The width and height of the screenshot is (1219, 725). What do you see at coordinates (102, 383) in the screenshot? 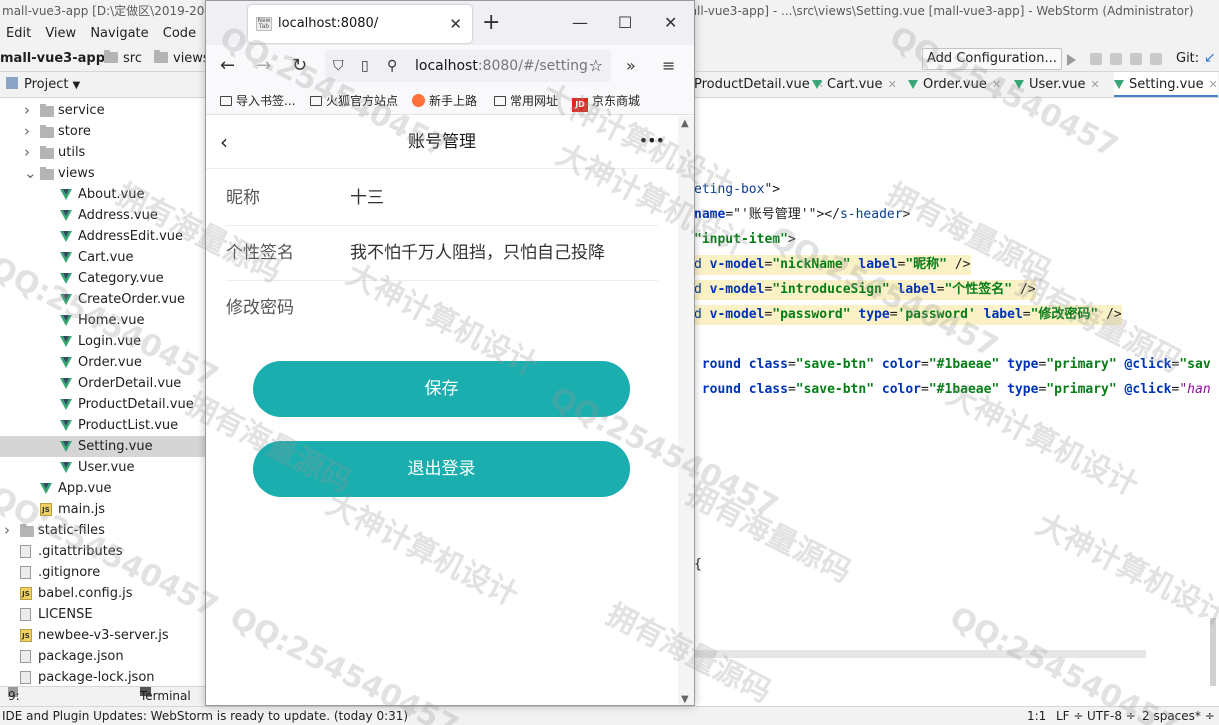
I see `tree-item: OrderDetail.vue` at bounding box center [102, 383].